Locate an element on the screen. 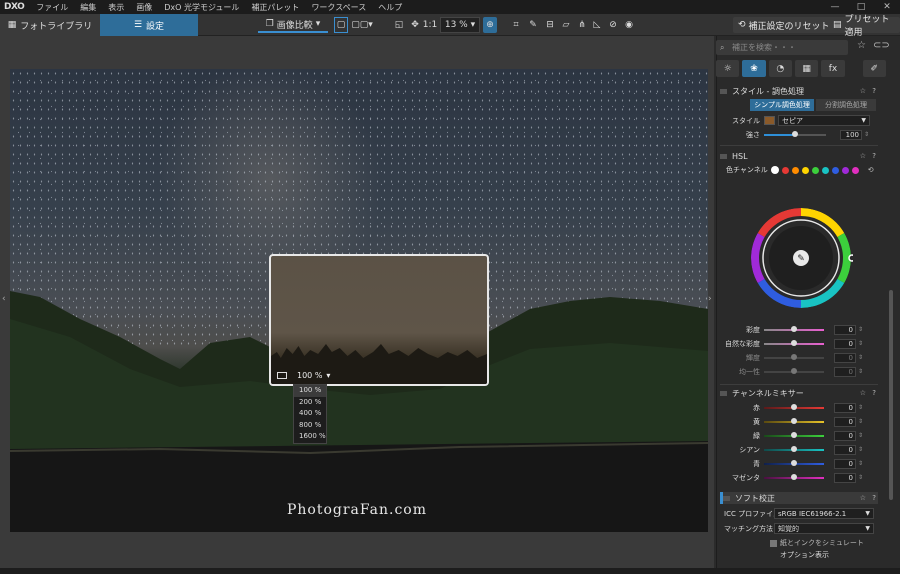 The image size is (900, 574). style-section-header: スタイル - 調色処理 ☆ ? is located at coordinates (799, 91).